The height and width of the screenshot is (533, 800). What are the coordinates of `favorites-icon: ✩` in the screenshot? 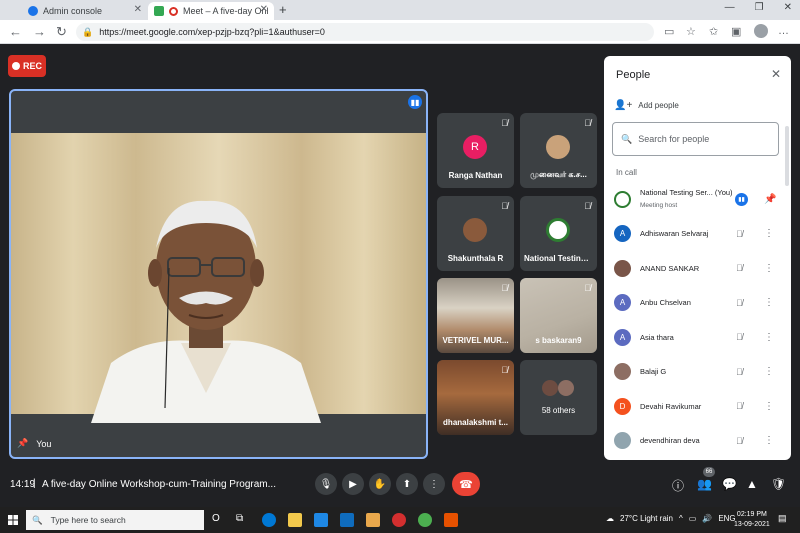 It's located at (713, 31).